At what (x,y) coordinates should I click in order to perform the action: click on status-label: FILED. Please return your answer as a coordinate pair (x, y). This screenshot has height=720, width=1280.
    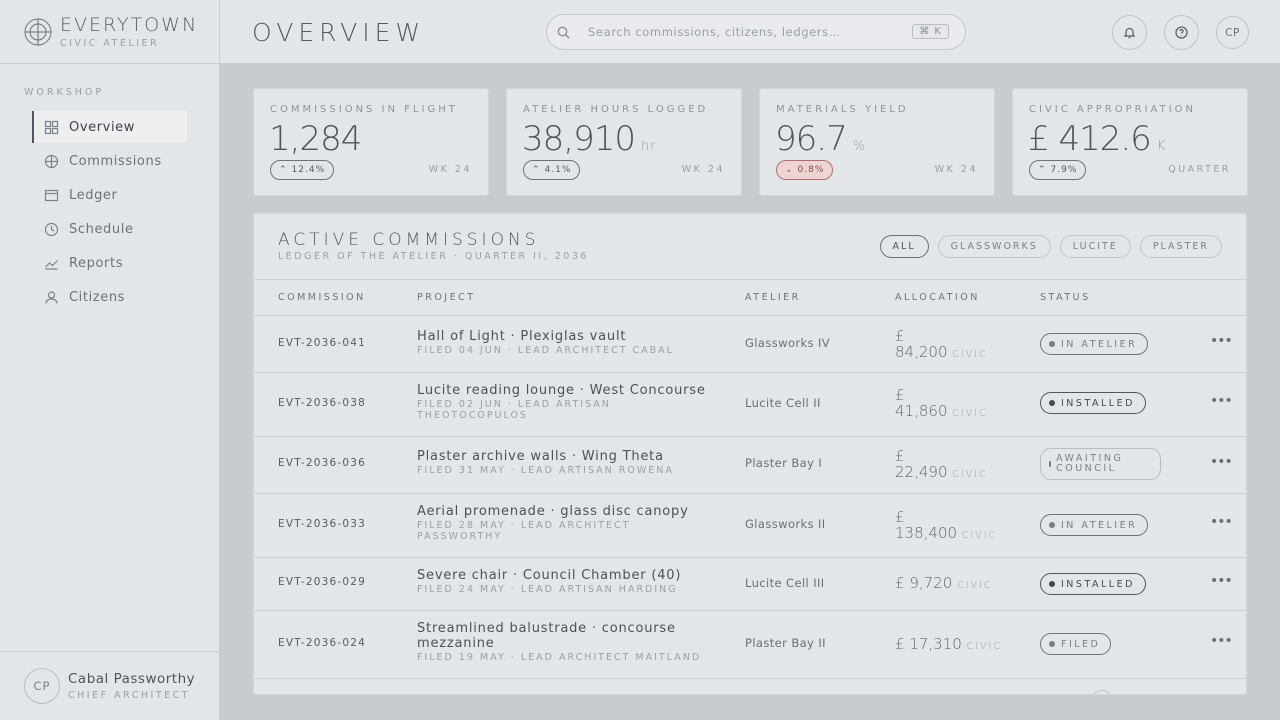
    Looking at the image, I should click on (1081, 644).